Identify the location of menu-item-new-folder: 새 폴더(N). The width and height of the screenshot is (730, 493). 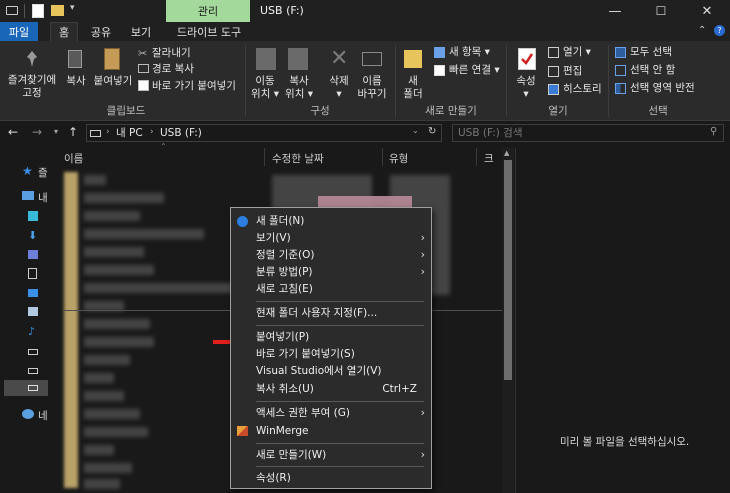
(331, 221).